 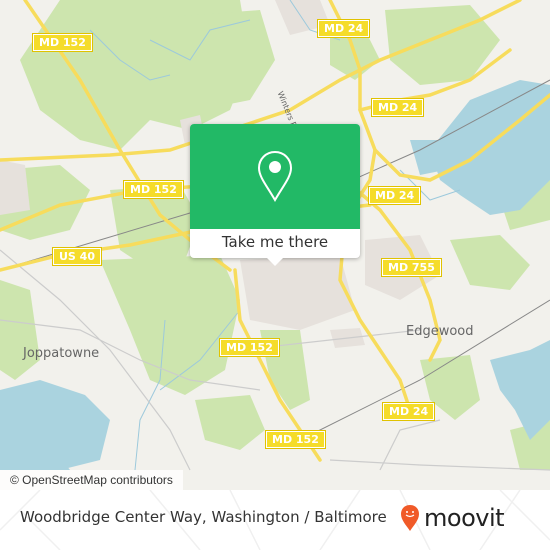 I want to click on popup-tail, so click(x=275, y=262).